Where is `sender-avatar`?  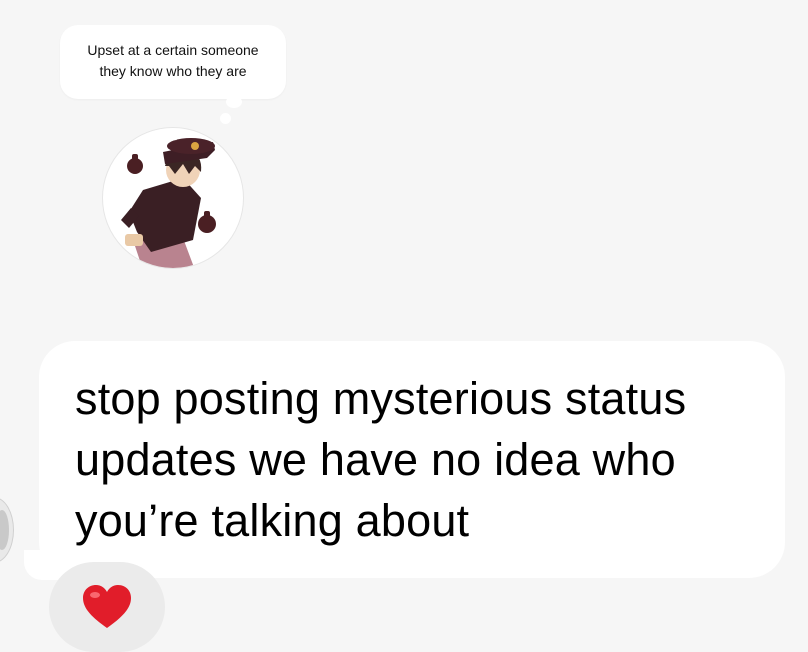 sender-avatar is located at coordinates (7, 530).